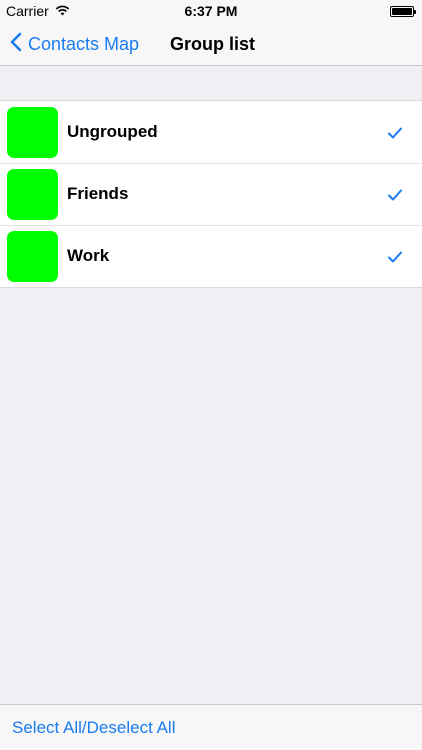  Describe the element at coordinates (62, 11) in the screenshot. I see `wifi-icon` at that location.